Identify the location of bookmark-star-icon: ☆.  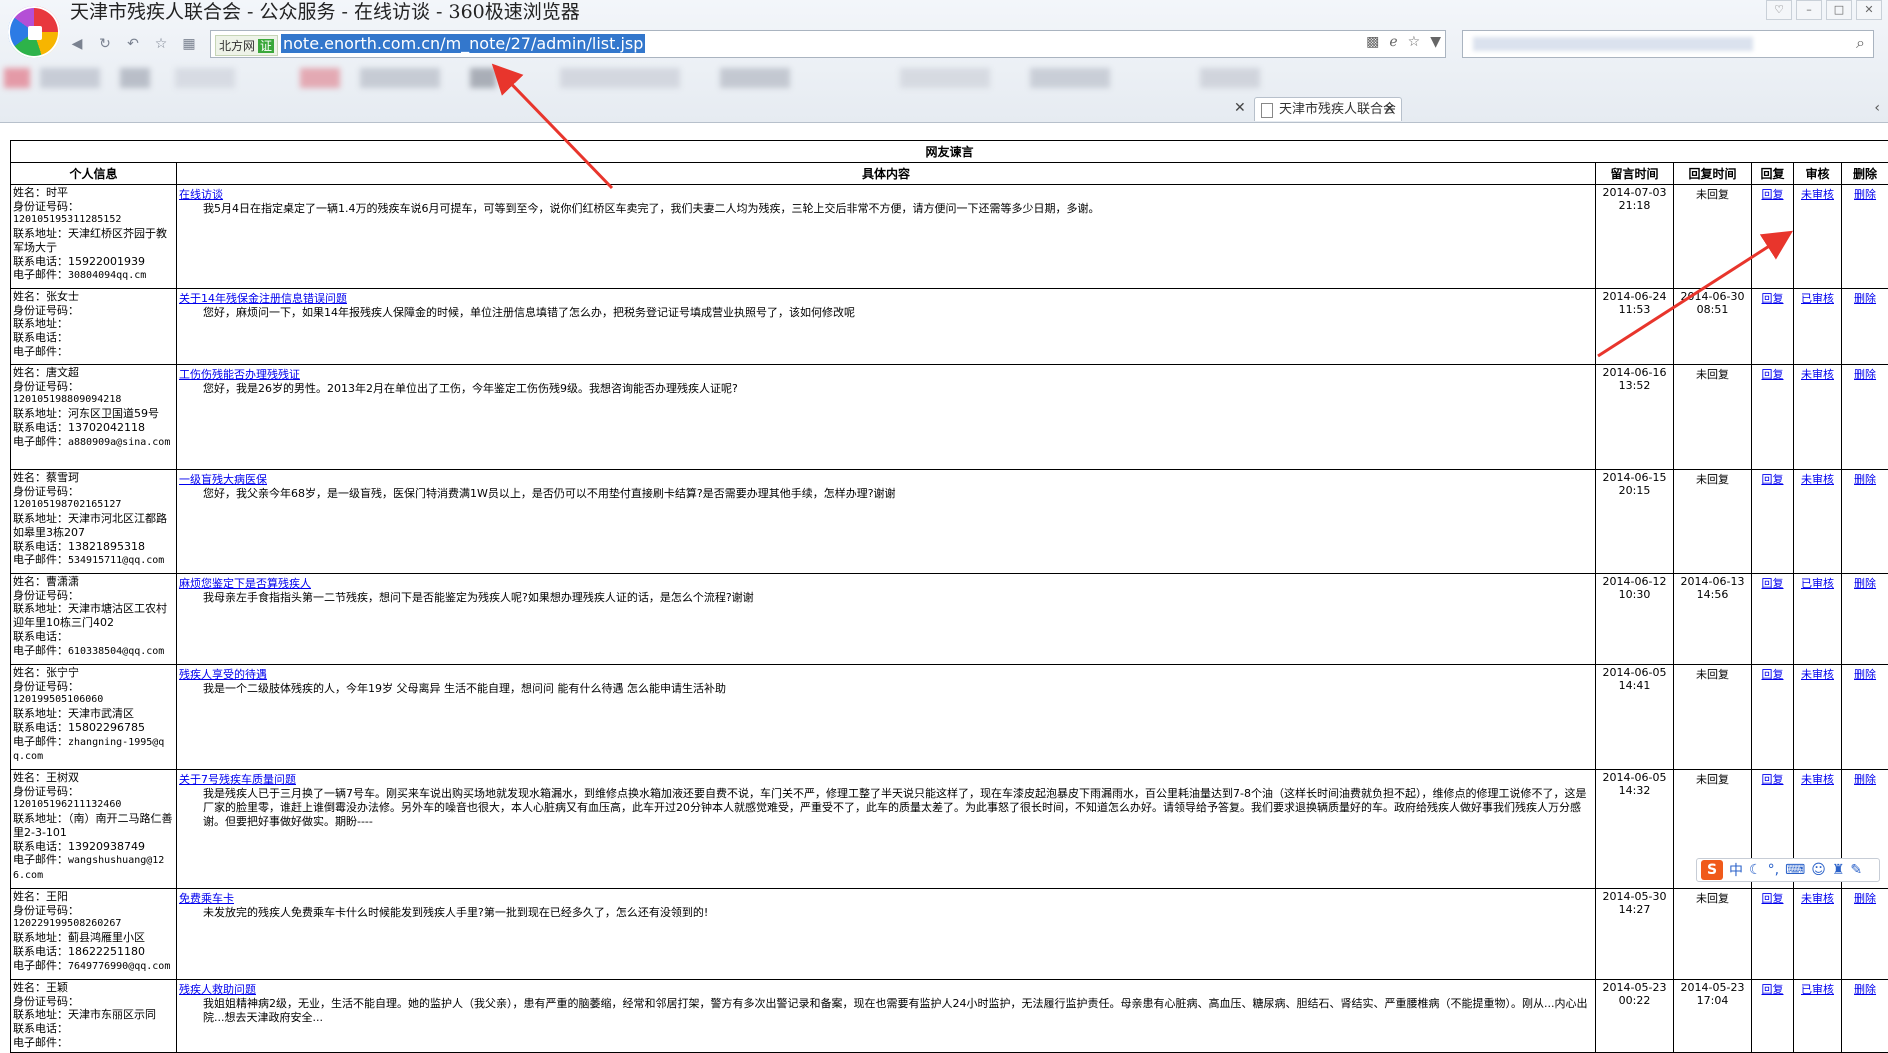
(1414, 42).